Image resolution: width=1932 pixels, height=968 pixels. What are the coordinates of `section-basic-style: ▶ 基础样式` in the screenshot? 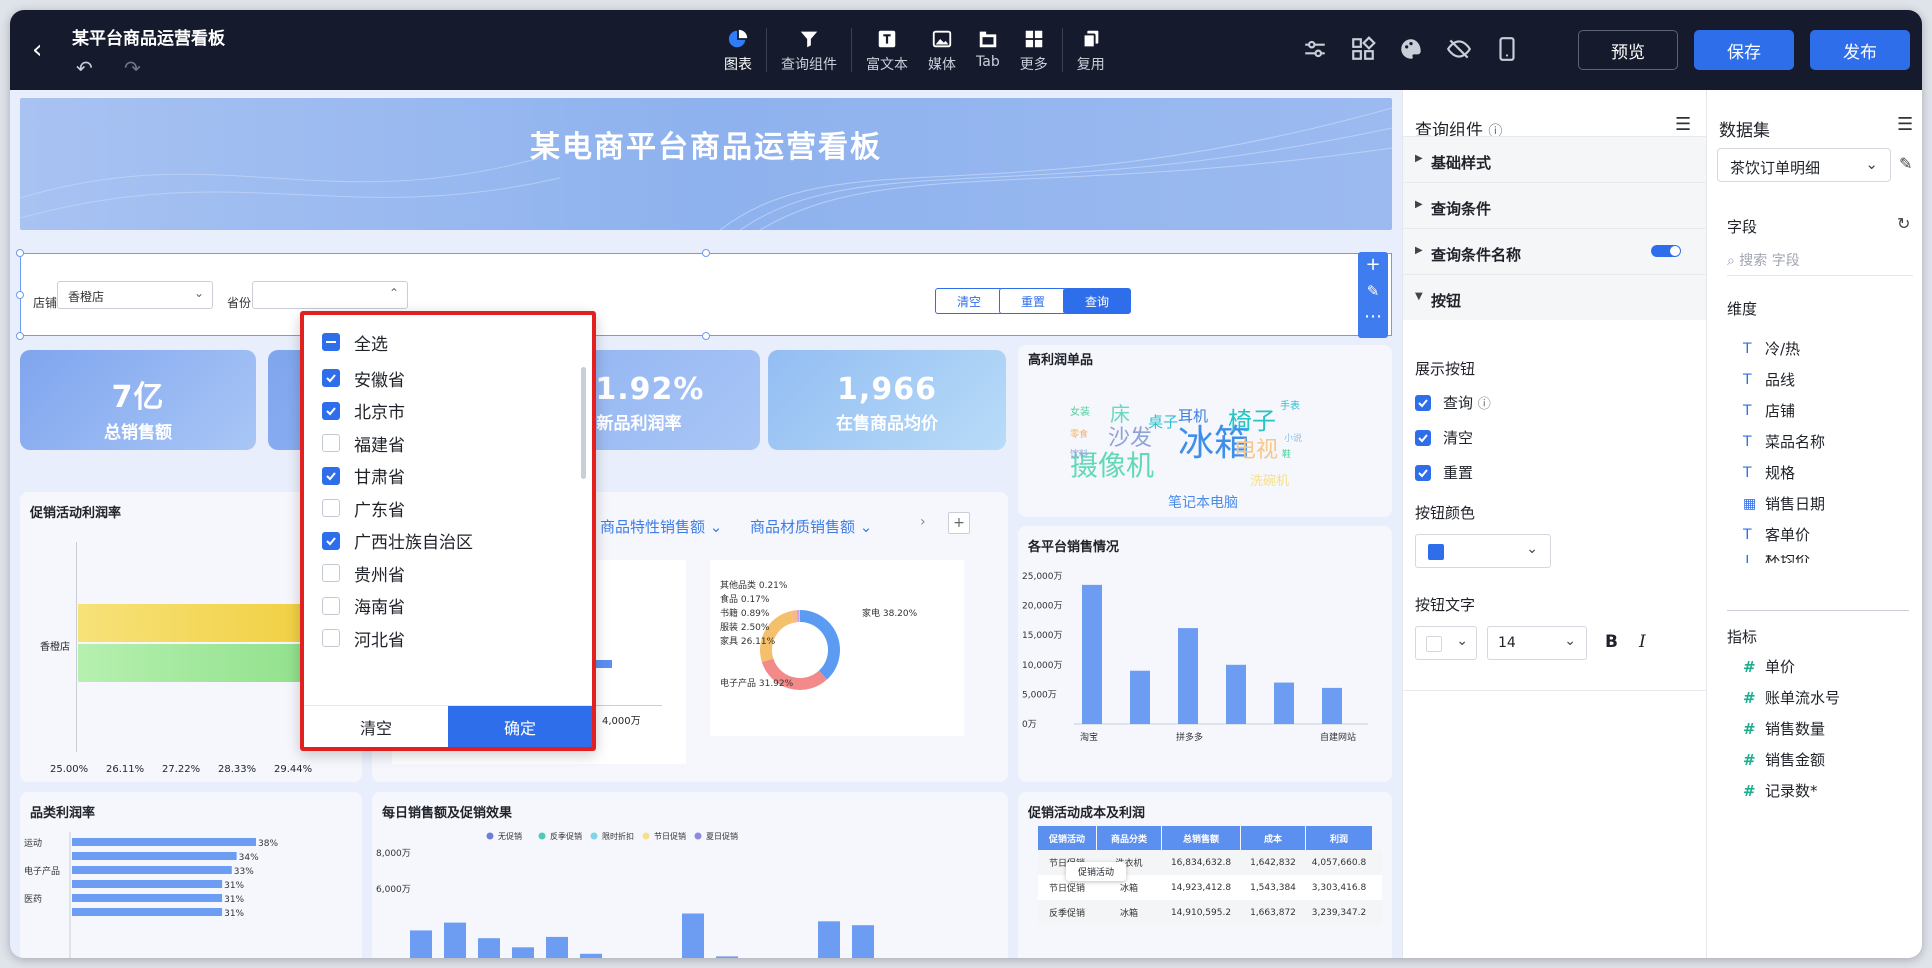 It's located at (1555, 159).